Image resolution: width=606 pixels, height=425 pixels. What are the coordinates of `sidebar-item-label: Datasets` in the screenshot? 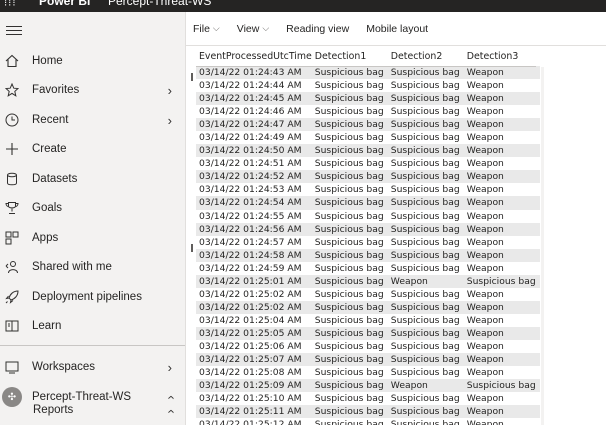 It's located at (55, 179).